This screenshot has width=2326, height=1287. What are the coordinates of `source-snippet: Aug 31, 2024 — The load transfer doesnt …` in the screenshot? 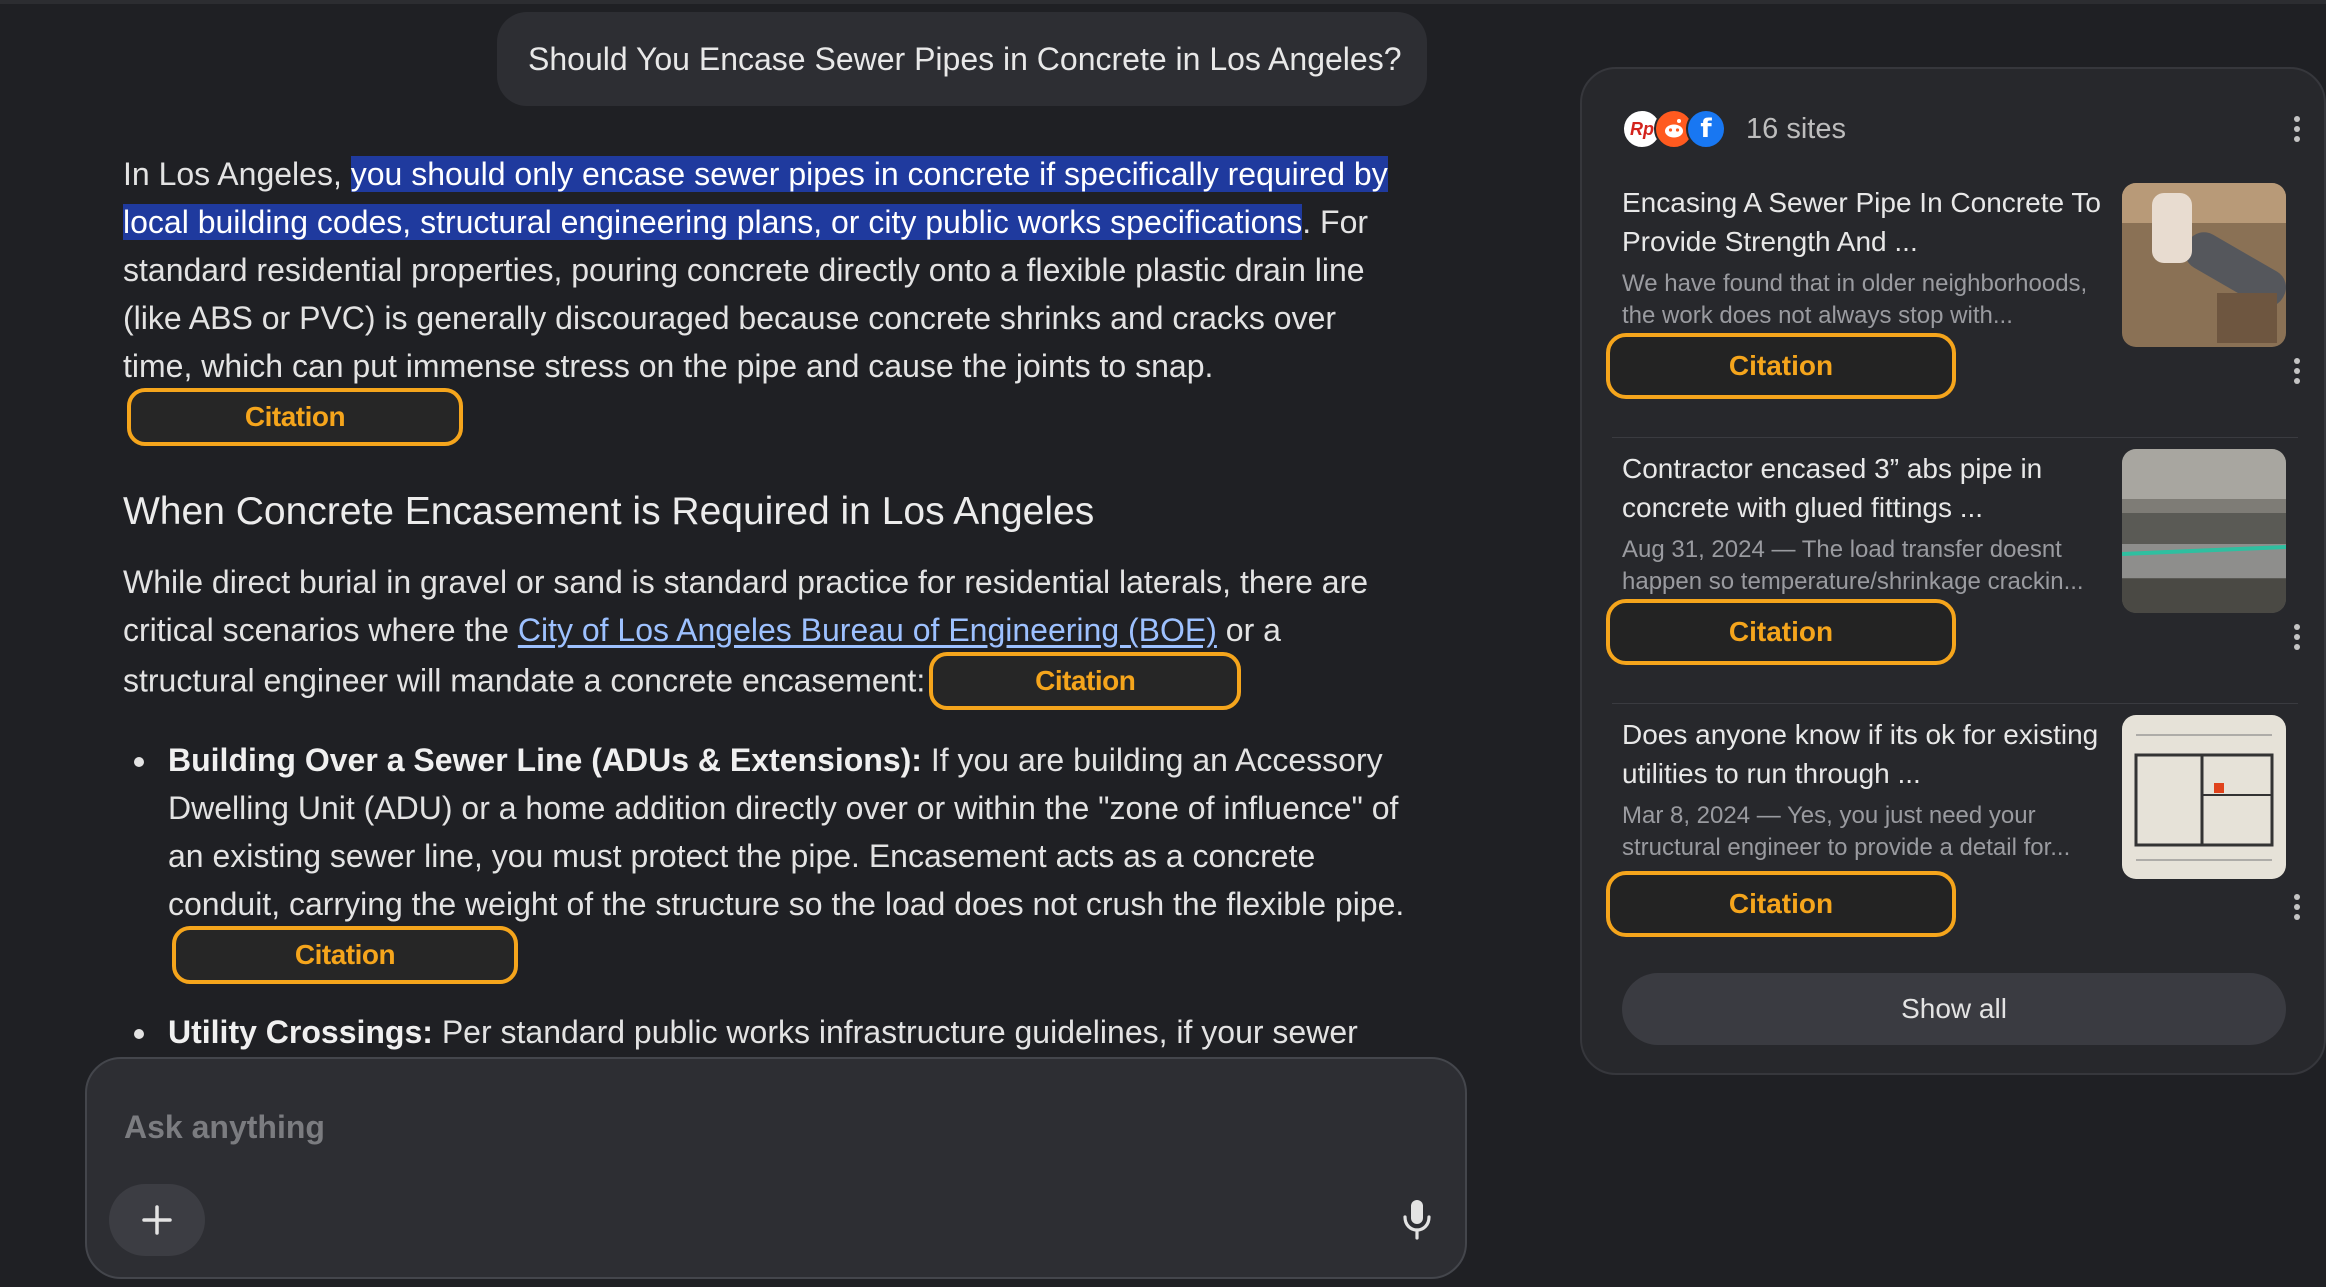 It's located at (1853, 565).